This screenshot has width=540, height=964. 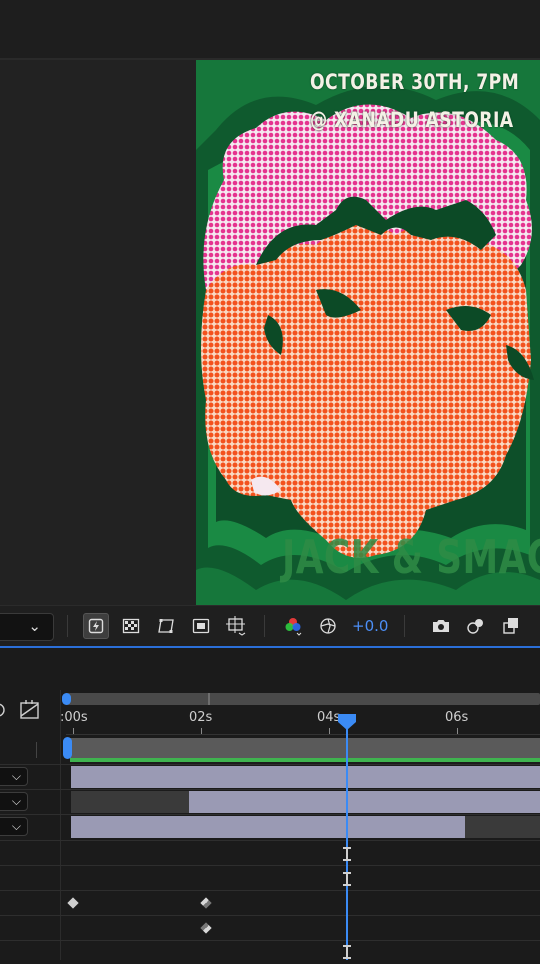 I want to click on guides-icon, so click(x=236, y=626).